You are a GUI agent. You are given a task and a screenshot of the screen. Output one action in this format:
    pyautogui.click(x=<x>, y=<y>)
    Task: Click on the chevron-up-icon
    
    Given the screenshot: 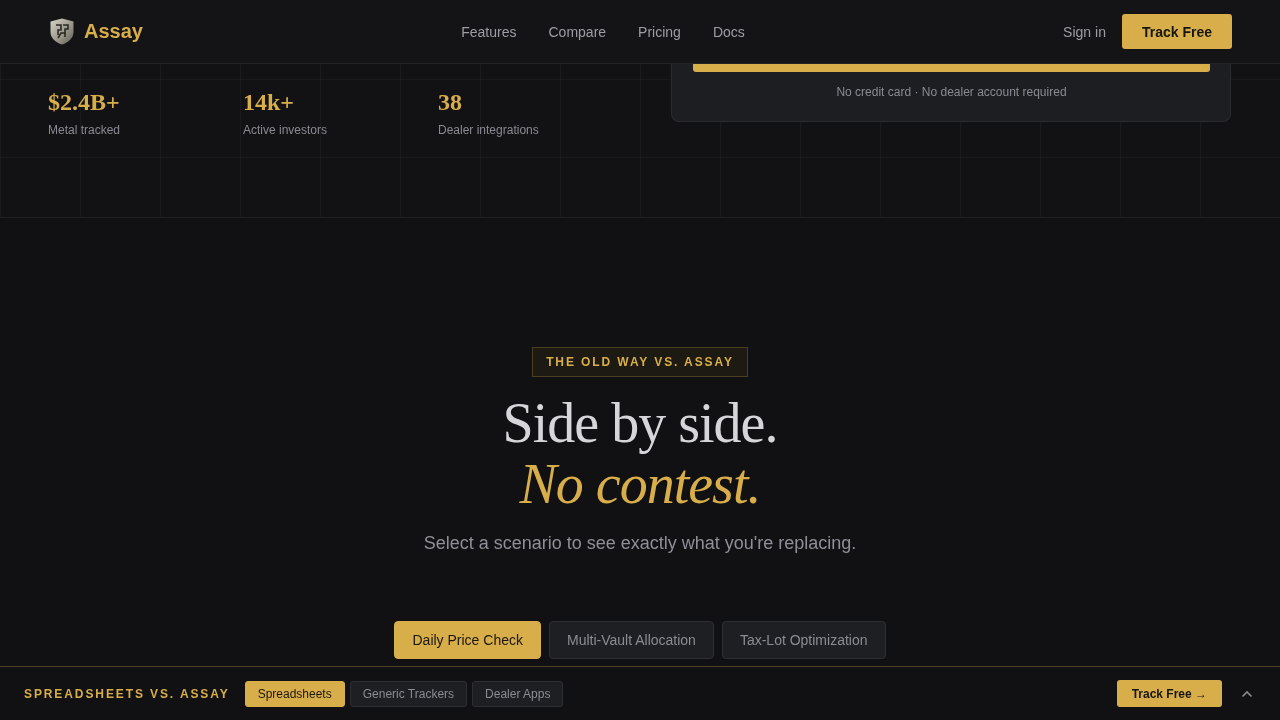 What is the action you would take?
    pyautogui.click(x=1247, y=693)
    